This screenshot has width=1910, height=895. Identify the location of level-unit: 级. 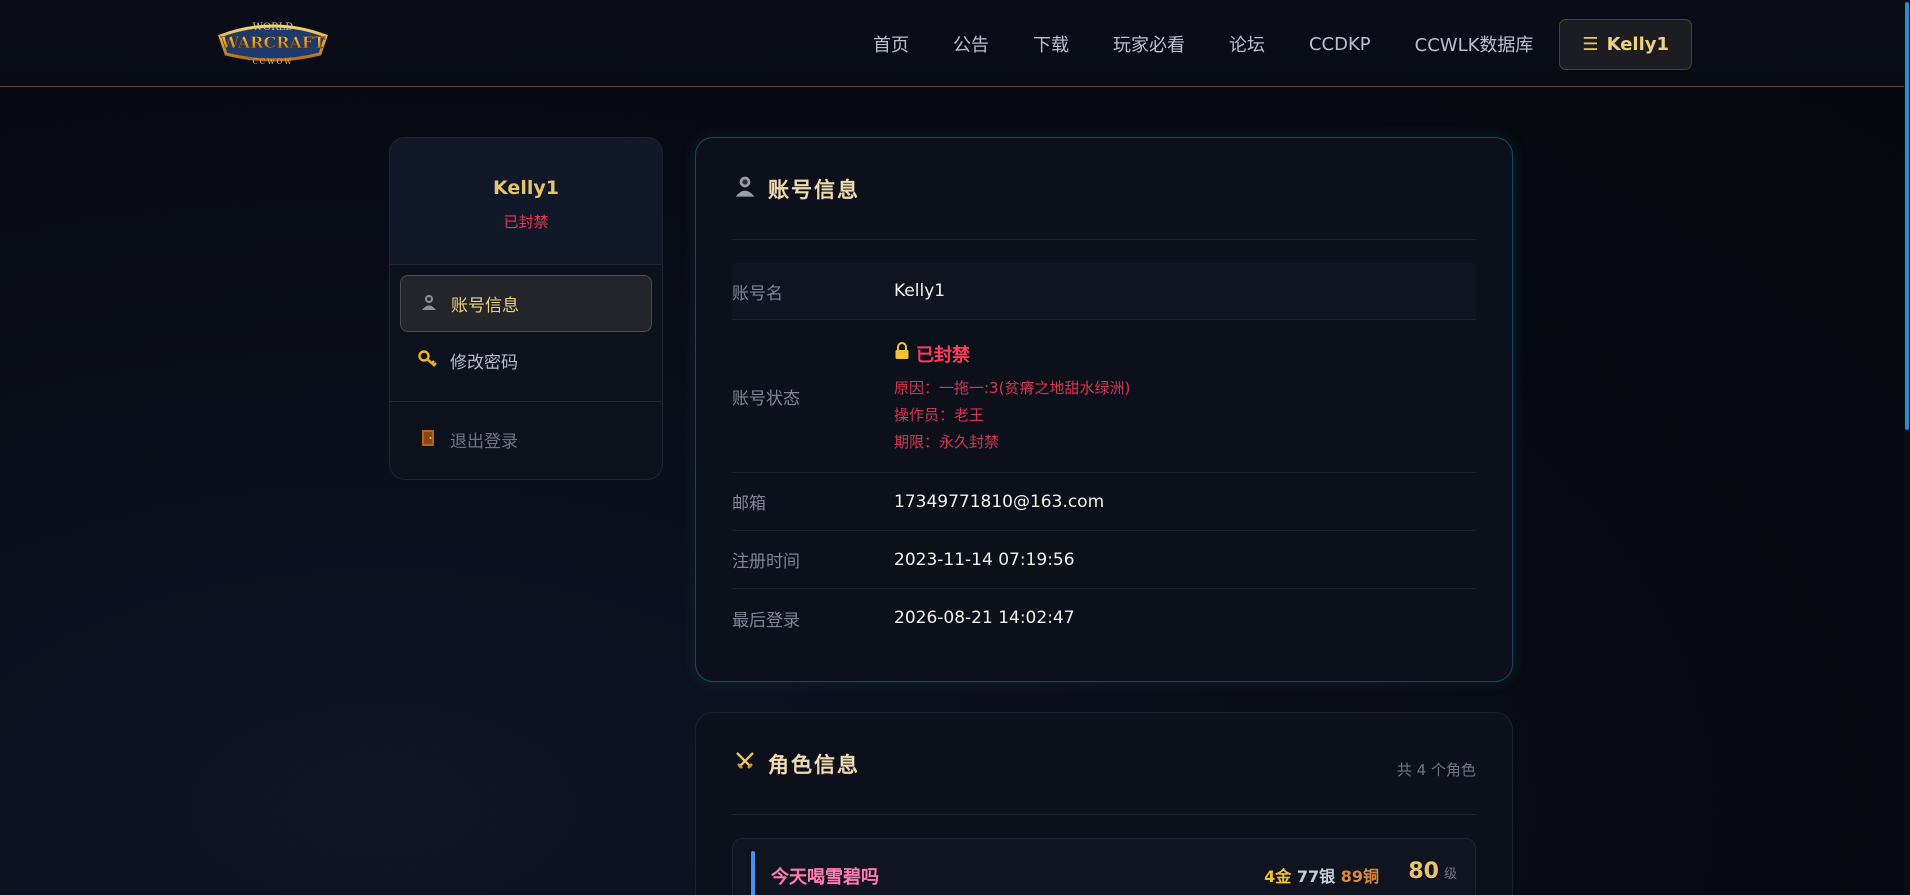
(1450, 874).